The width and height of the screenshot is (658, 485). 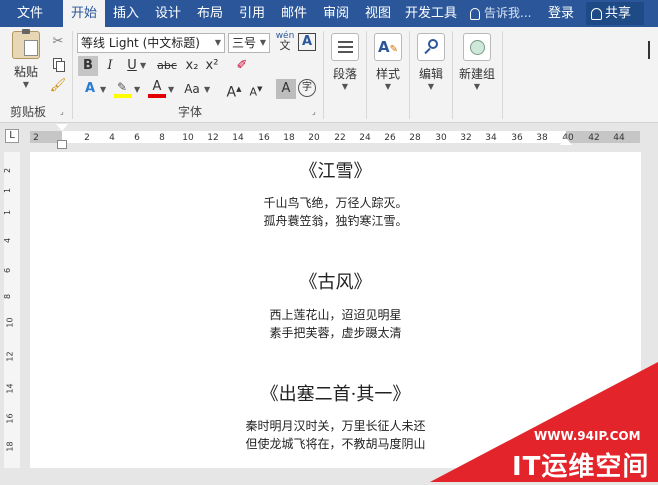 What do you see at coordinates (477, 62) in the screenshot?
I see `new-group-button: 新建组 ▼` at bounding box center [477, 62].